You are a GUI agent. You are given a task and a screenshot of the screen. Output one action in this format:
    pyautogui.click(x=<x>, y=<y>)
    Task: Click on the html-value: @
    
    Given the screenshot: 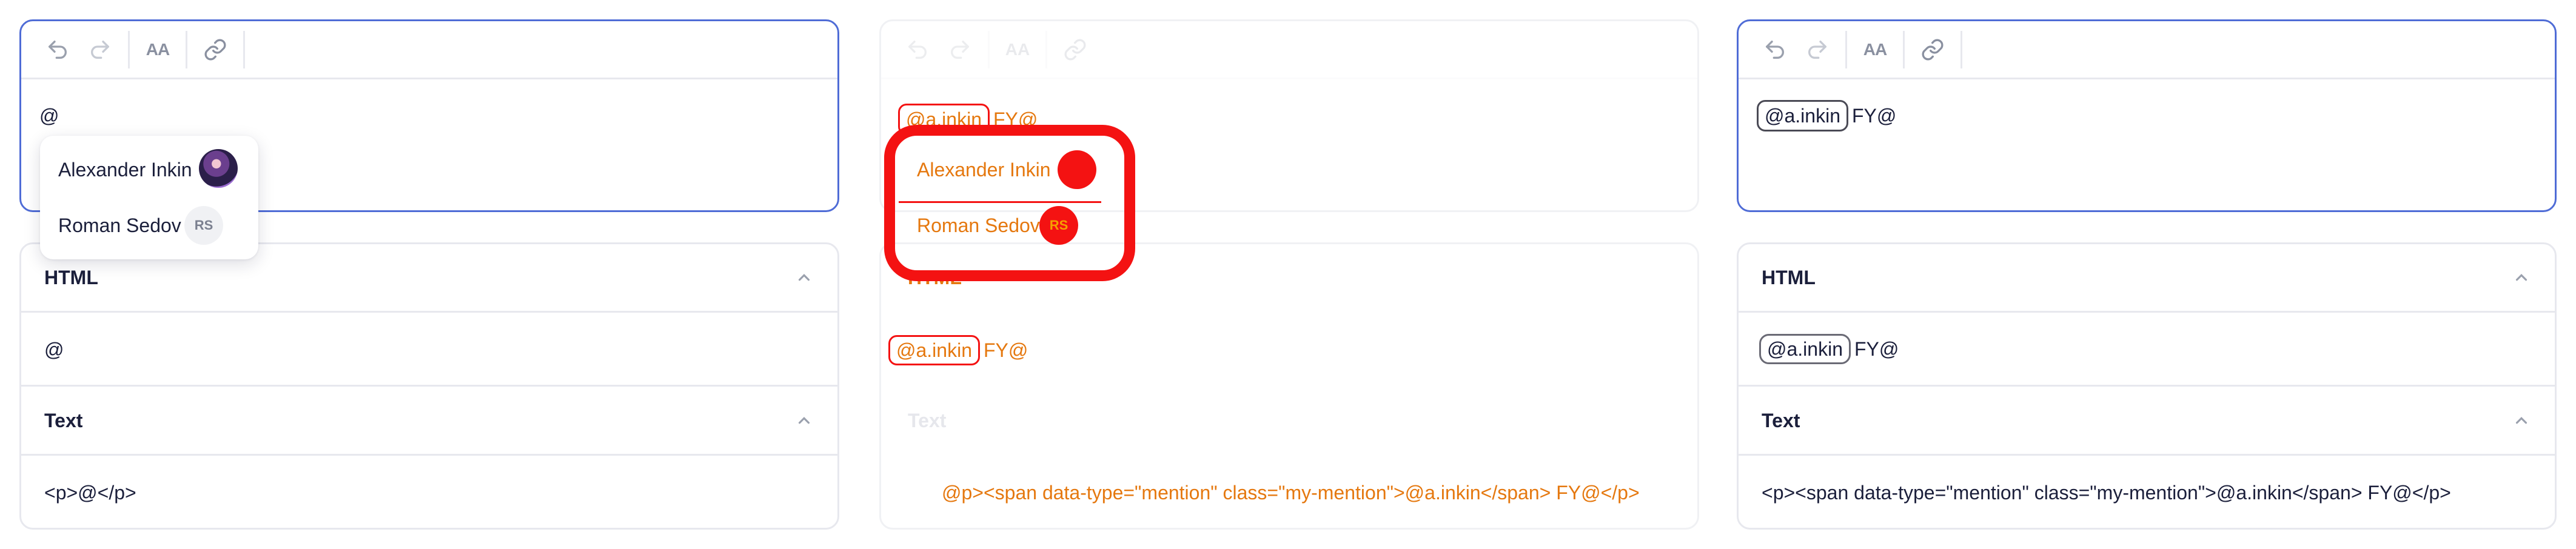 What is the action you would take?
    pyautogui.click(x=54, y=350)
    